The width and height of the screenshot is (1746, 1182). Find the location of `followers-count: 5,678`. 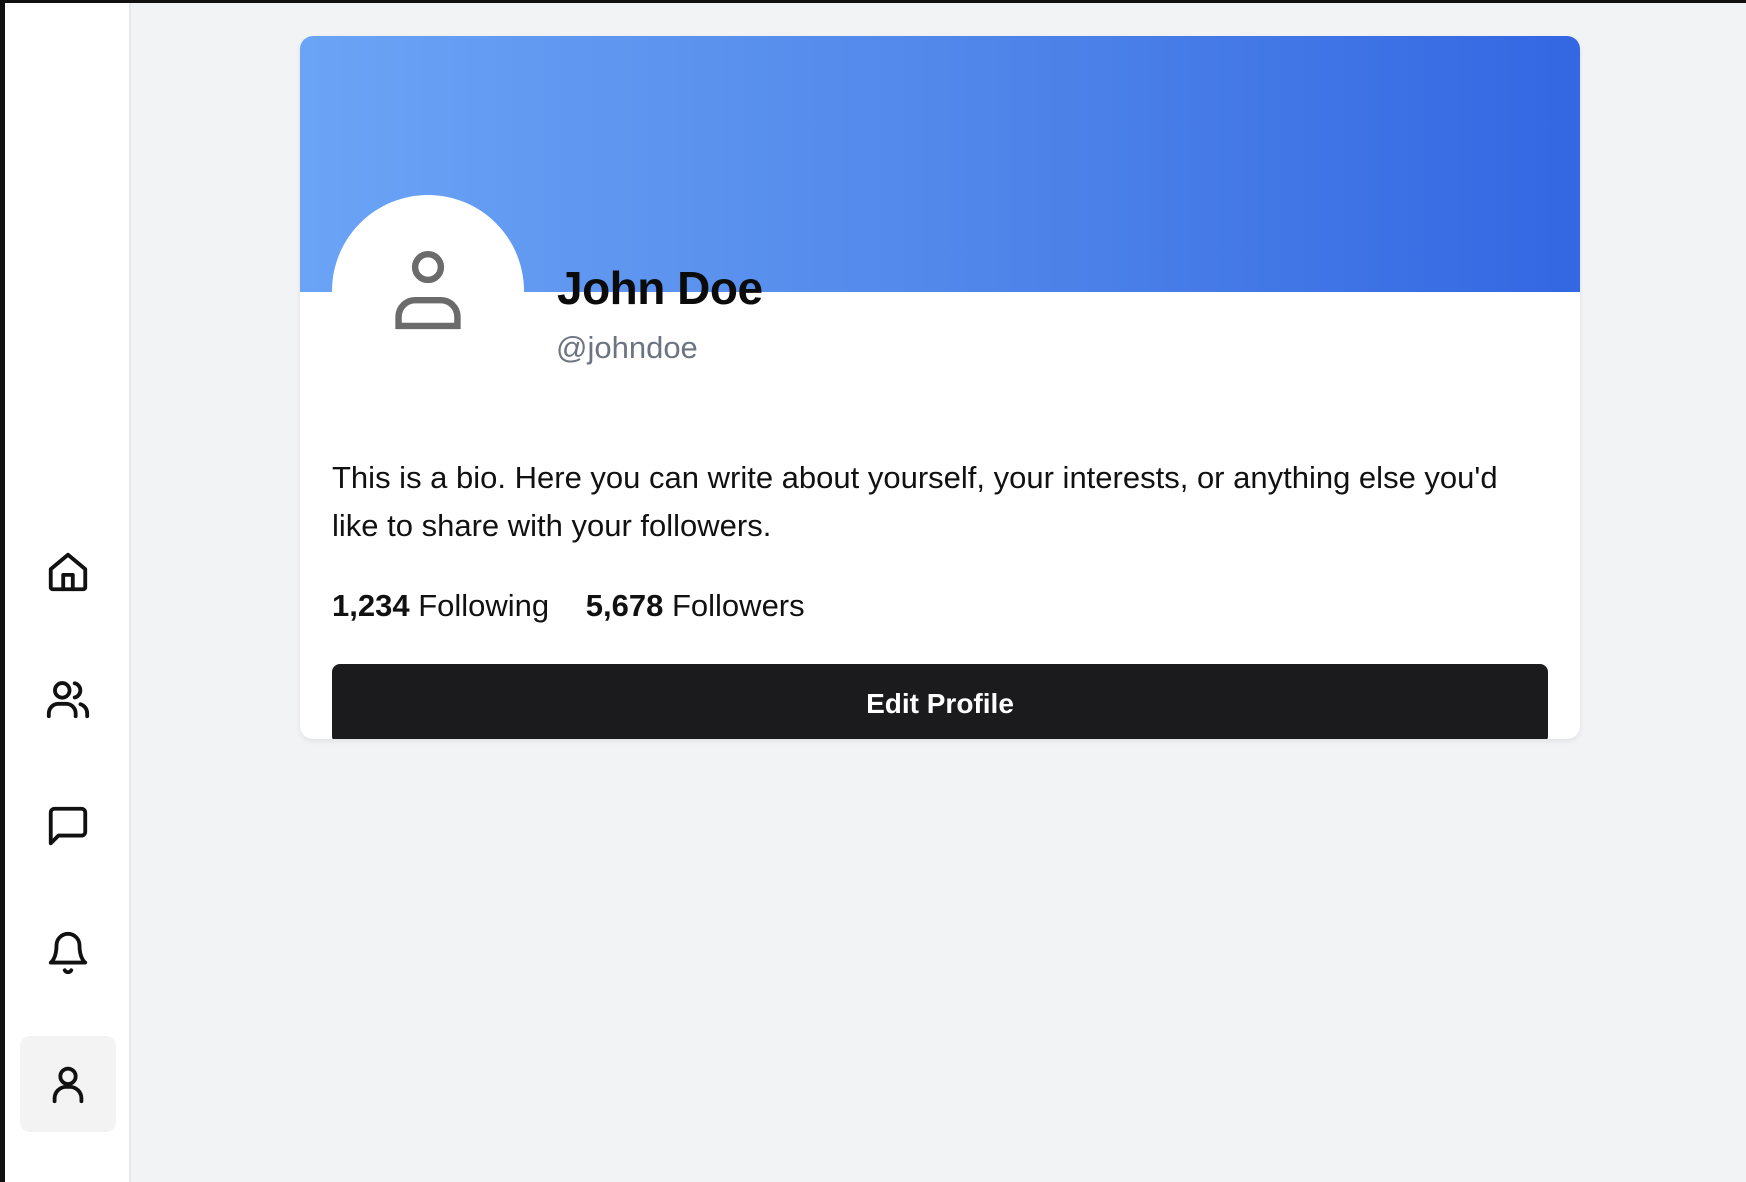

followers-count: 5,678 is located at coordinates (624, 605).